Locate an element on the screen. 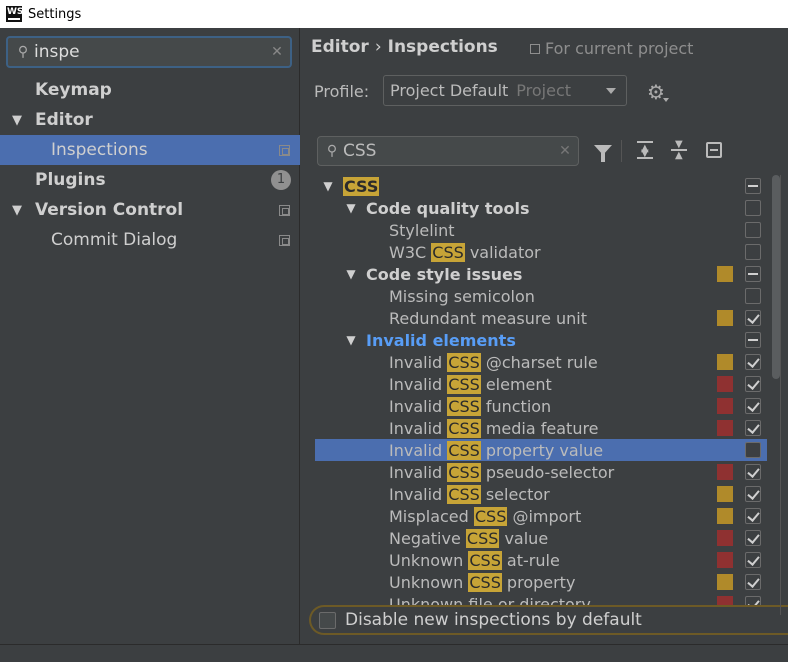 This screenshot has height=662, width=788. inspection-label: Missing semicolon is located at coordinates (462, 296).